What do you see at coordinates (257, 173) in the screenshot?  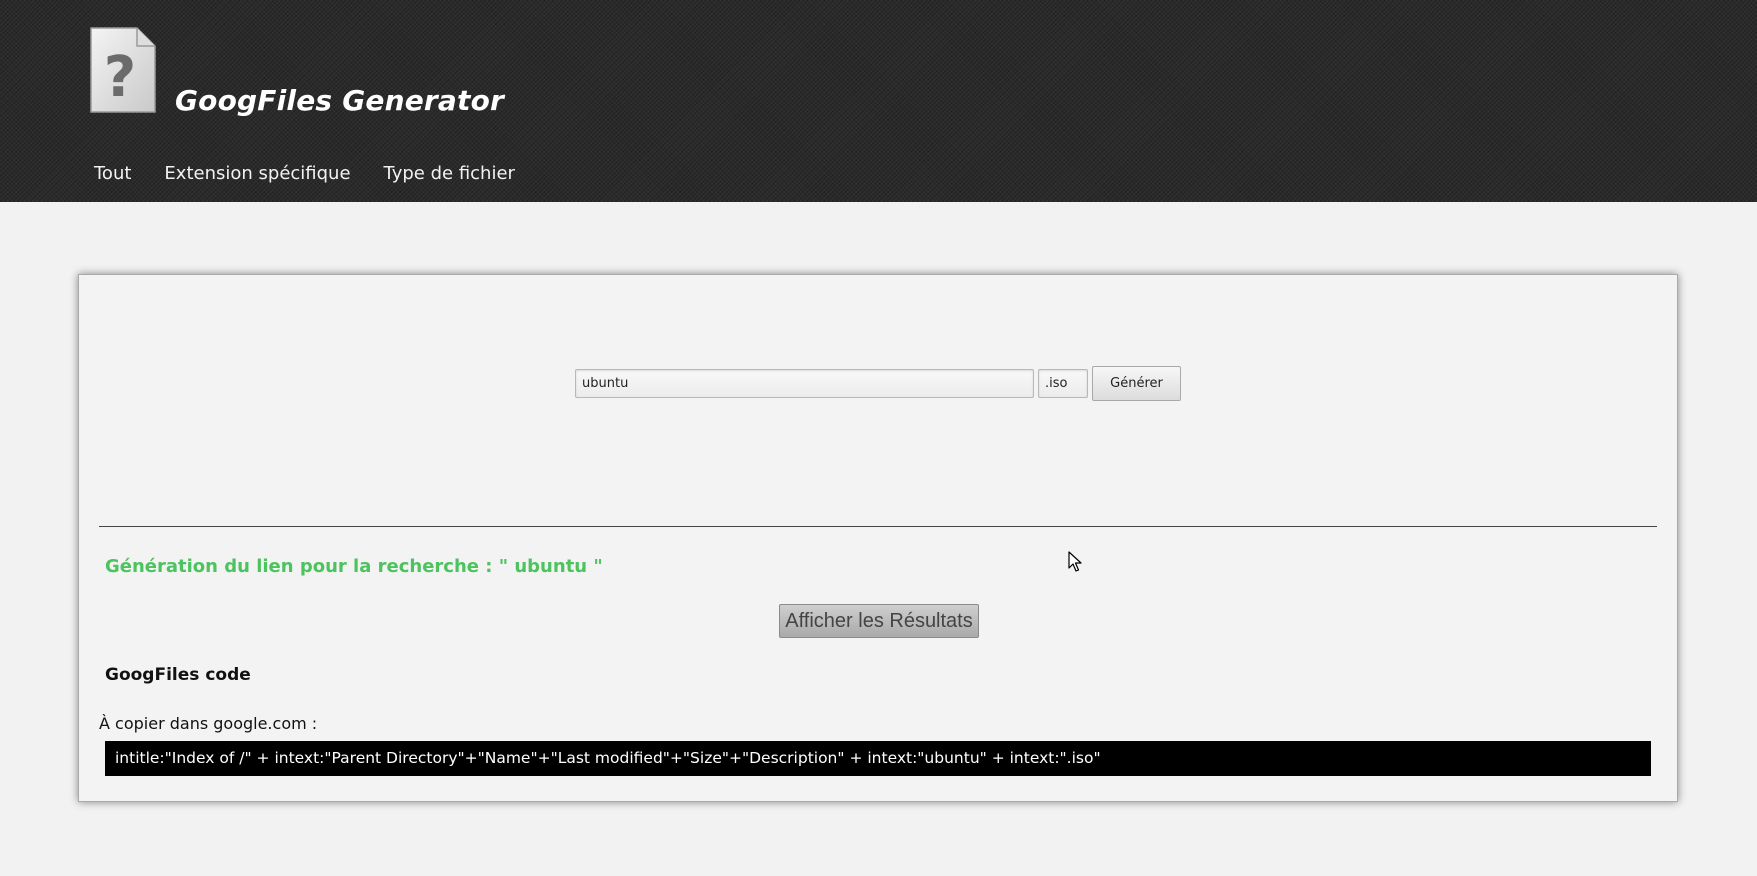 I see `nav-item-extension-specifique: Extension spécifique` at bounding box center [257, 173].